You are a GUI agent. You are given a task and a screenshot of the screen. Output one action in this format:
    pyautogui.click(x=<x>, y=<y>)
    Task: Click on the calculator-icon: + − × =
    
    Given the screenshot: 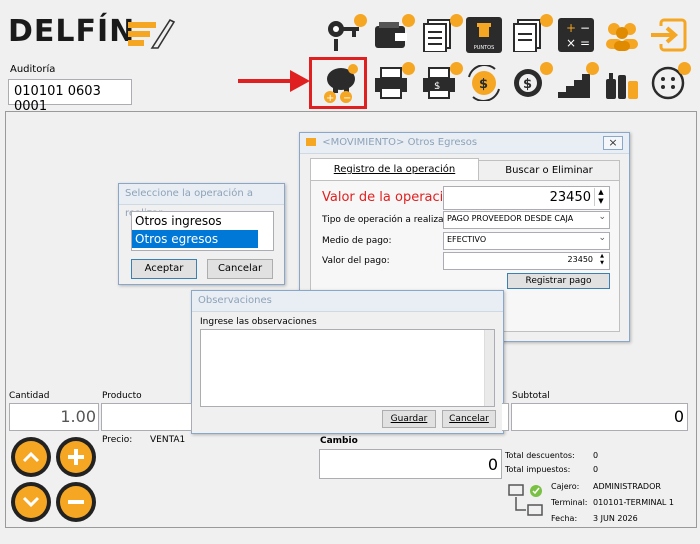 What is the action you would take?
    pyautogui.click(x=576, y=35)
    